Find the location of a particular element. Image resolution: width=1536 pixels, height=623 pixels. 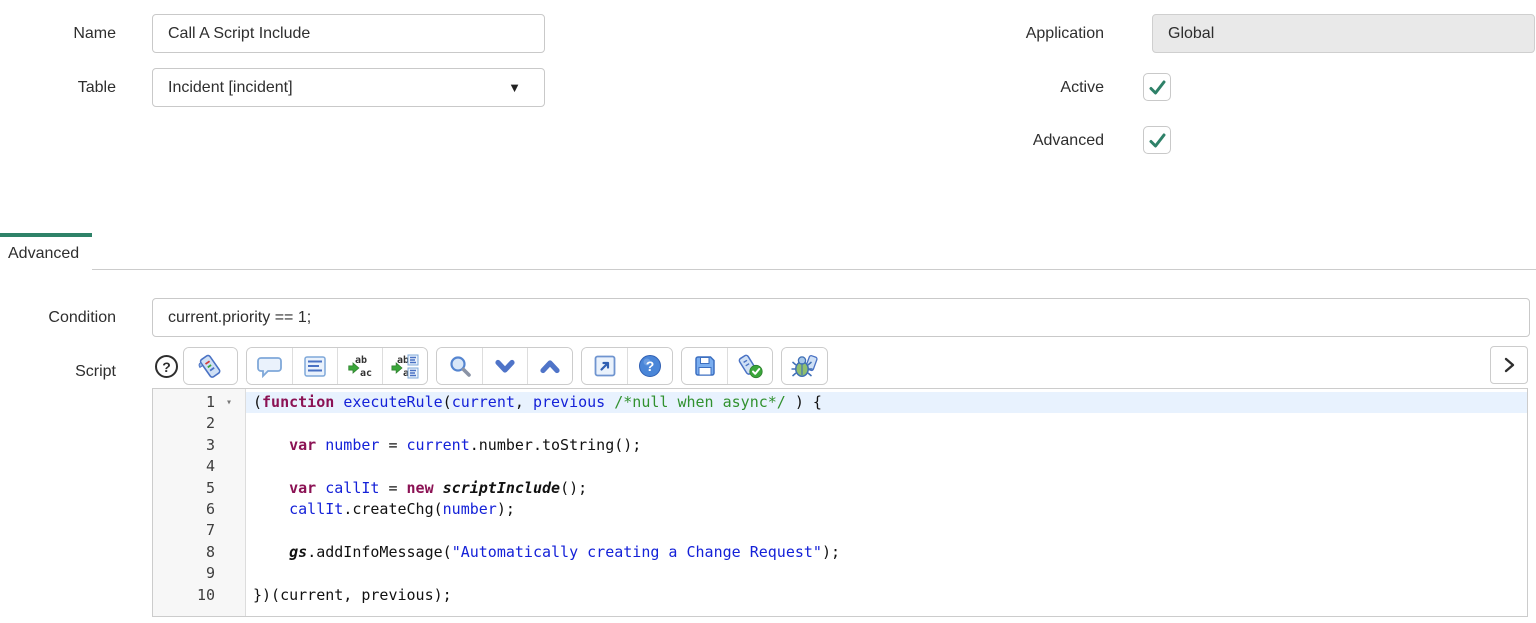

editor-help-button: ? is located at coordinates (649, 366).